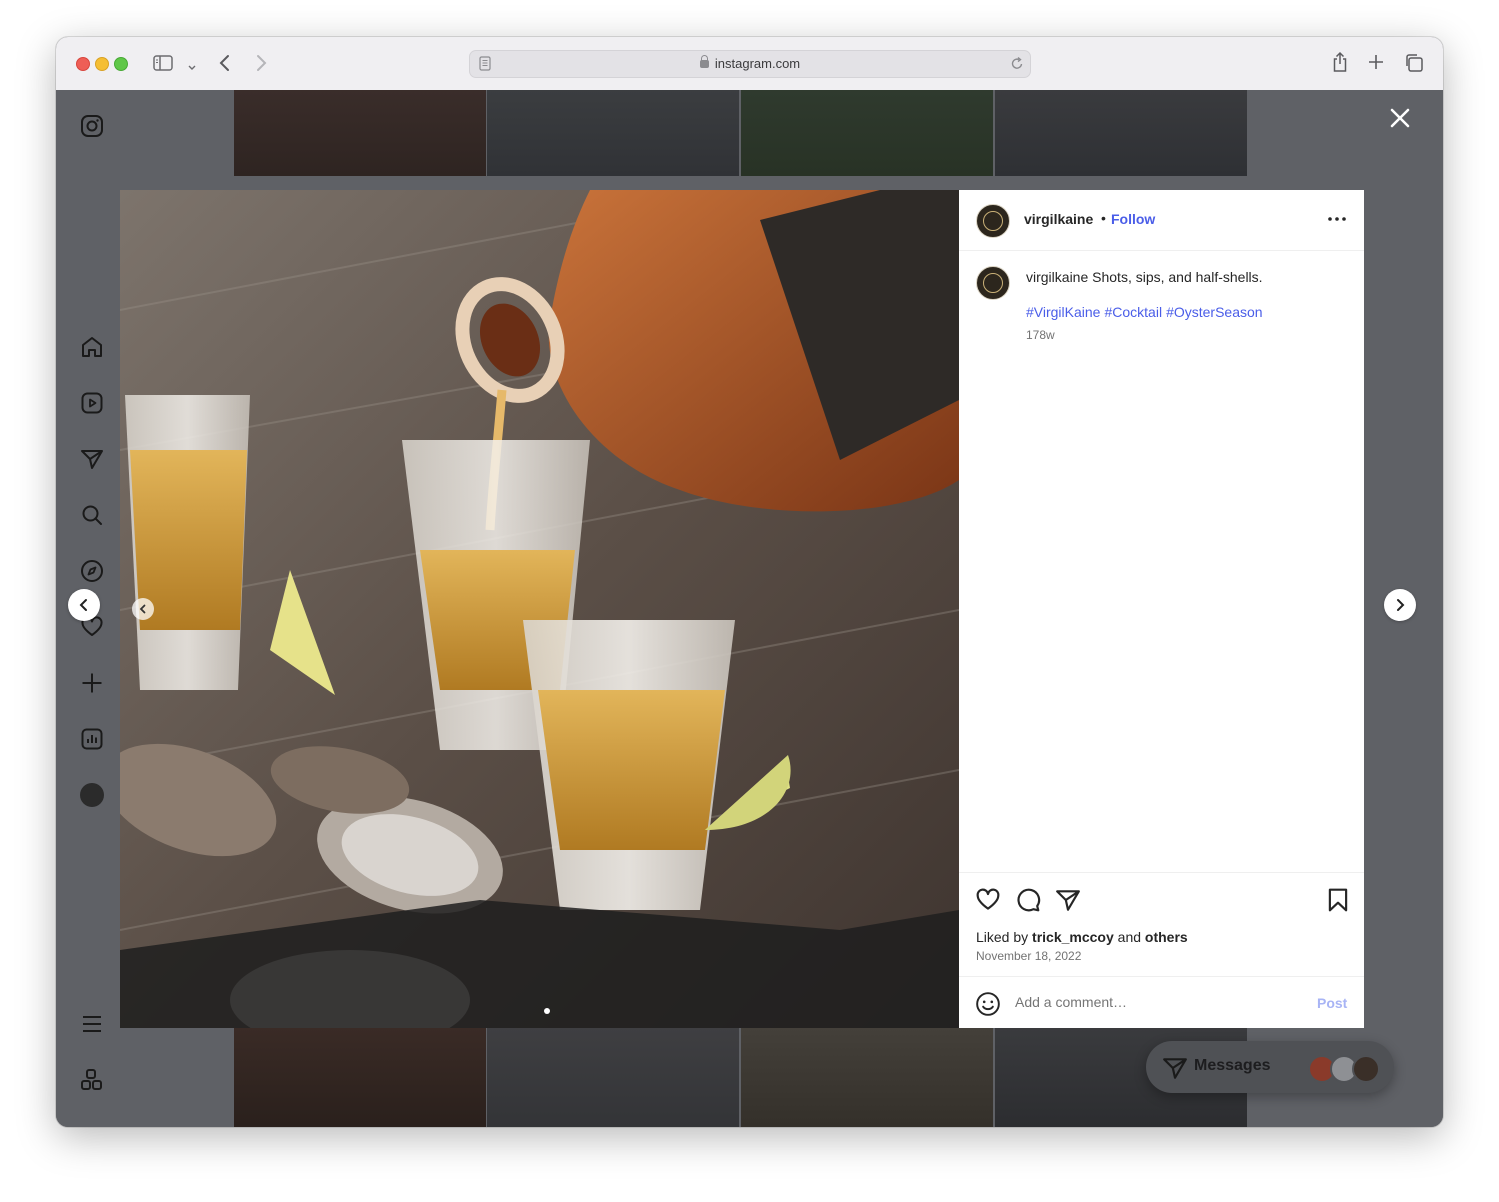 The image size is (1499, 1202). I want to click on chevron-right-icon, so click(1401, 605).